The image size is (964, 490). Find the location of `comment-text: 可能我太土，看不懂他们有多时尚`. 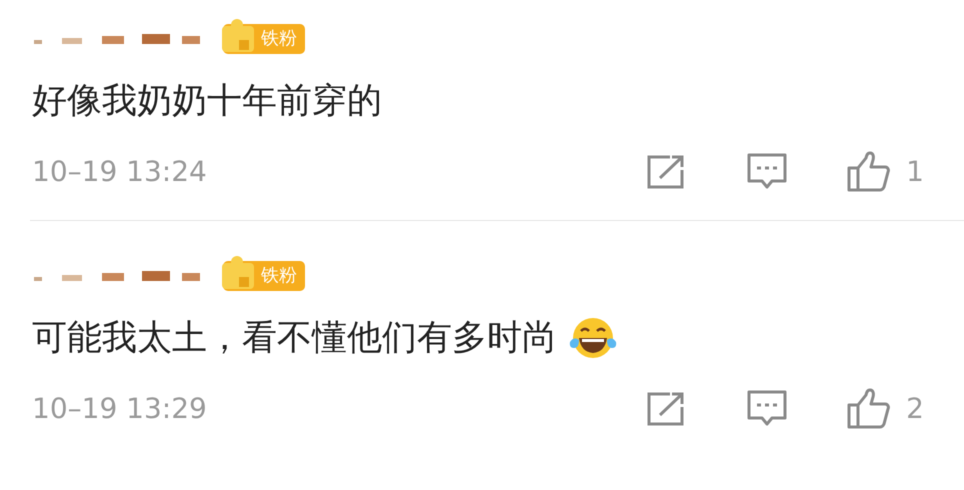

comment-text: 可能我太土，看不懂他们有多时尚 is located at coordinates (294, 338).